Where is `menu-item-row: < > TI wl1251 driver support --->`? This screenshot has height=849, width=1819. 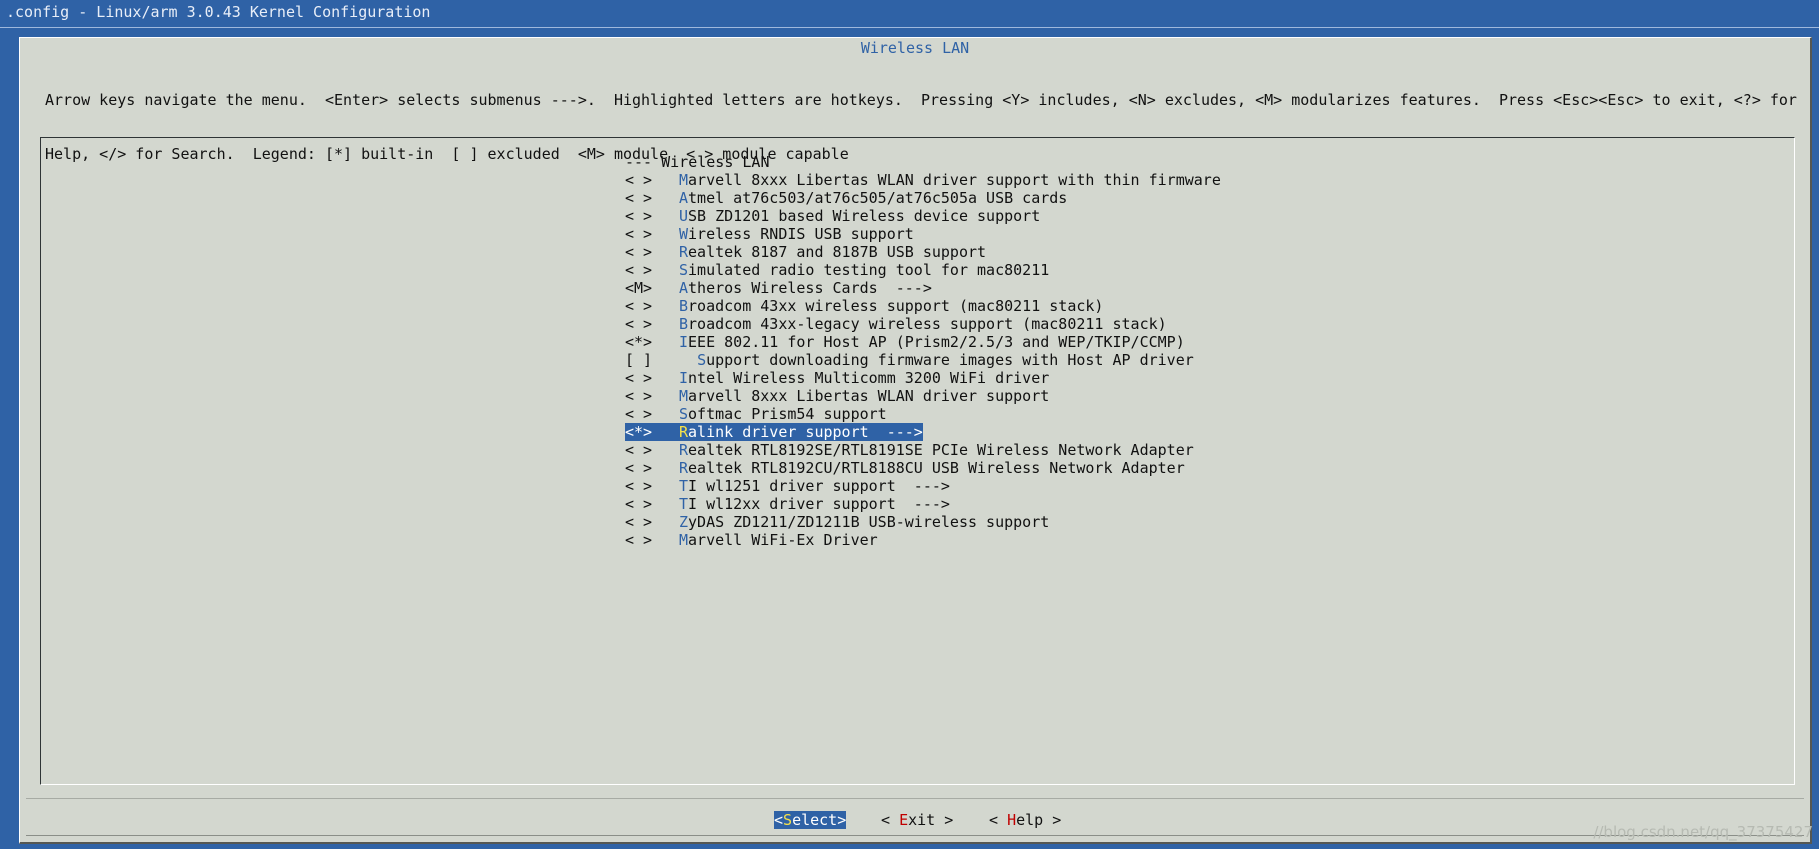 menu-item-row: < > TI wl1251 driver support ---> is located at coordinates (787, 486).